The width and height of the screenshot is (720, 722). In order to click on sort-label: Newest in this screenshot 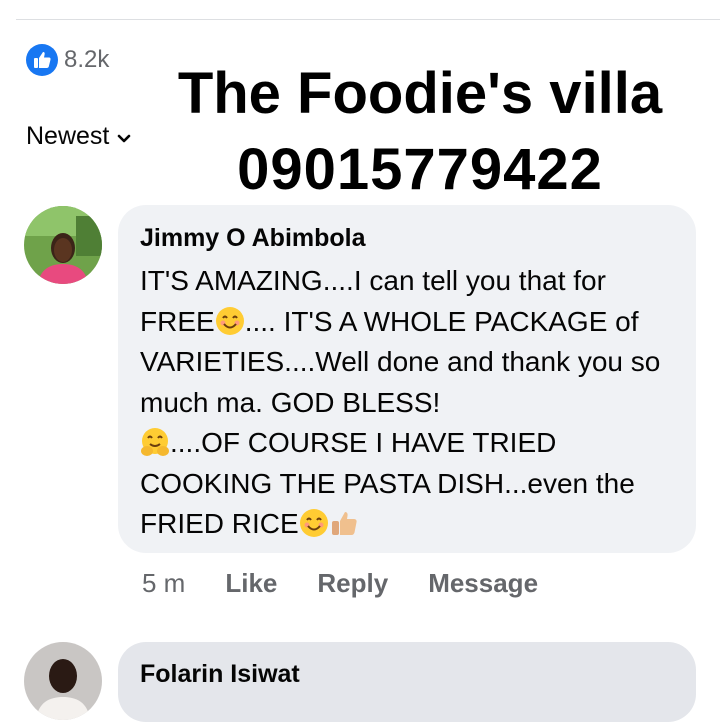, I will do `click(68, 136)`.